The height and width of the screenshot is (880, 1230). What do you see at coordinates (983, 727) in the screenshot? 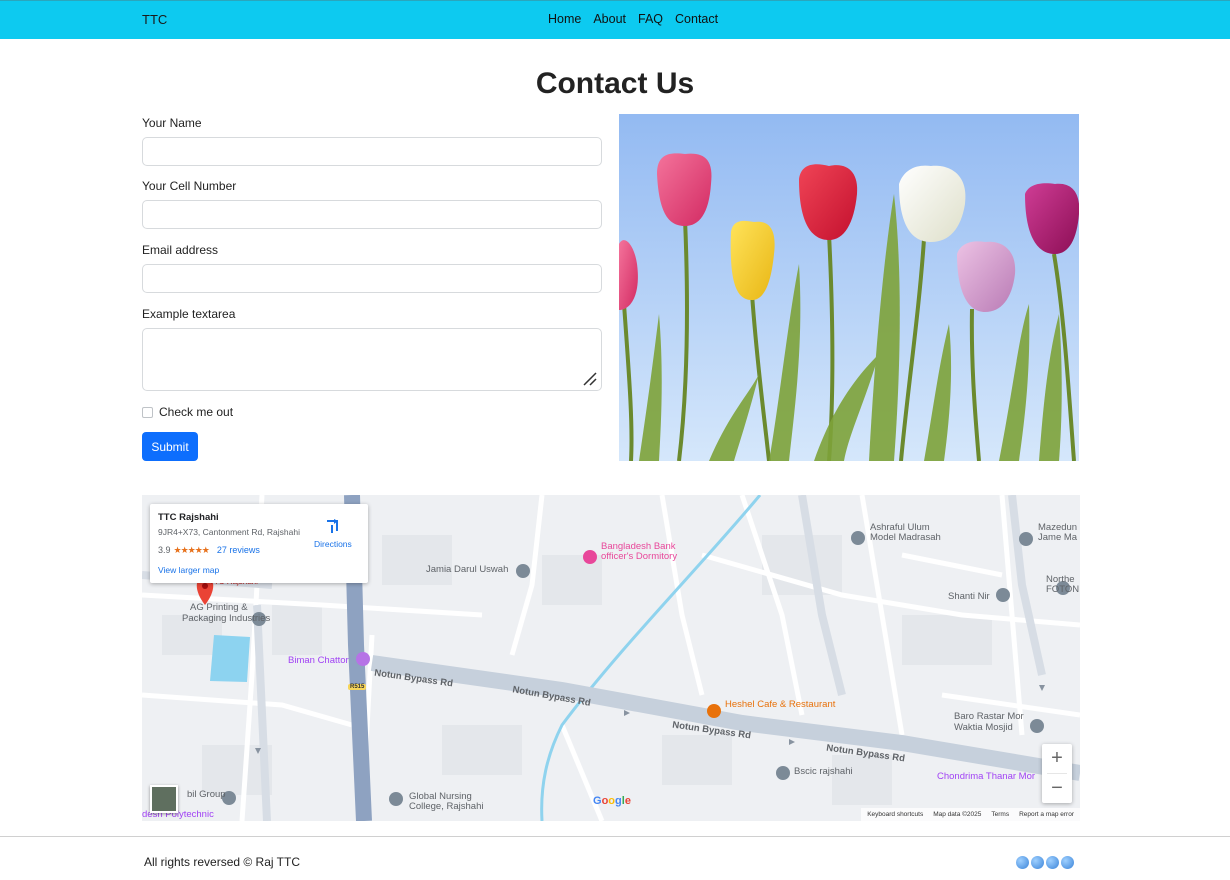
I see `map-place-baro-2: Waktia Mosjid` at bounding box center [983, 727].